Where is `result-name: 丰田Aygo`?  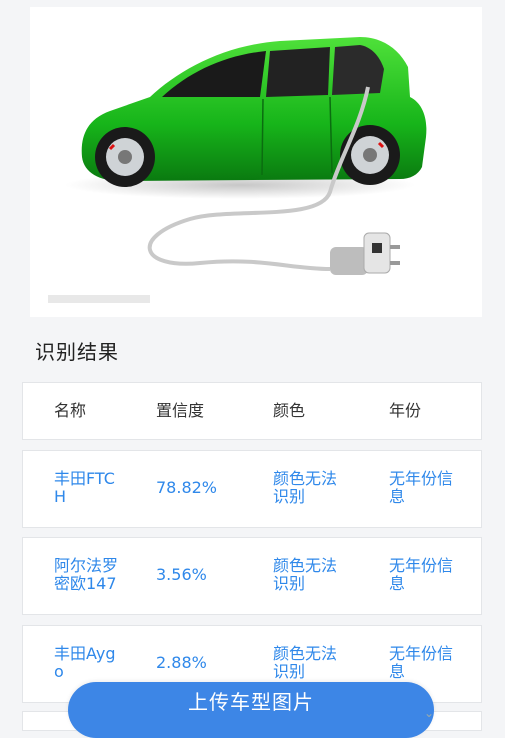
result-name: 丰田Aygo is located at coordinates (85, 662).